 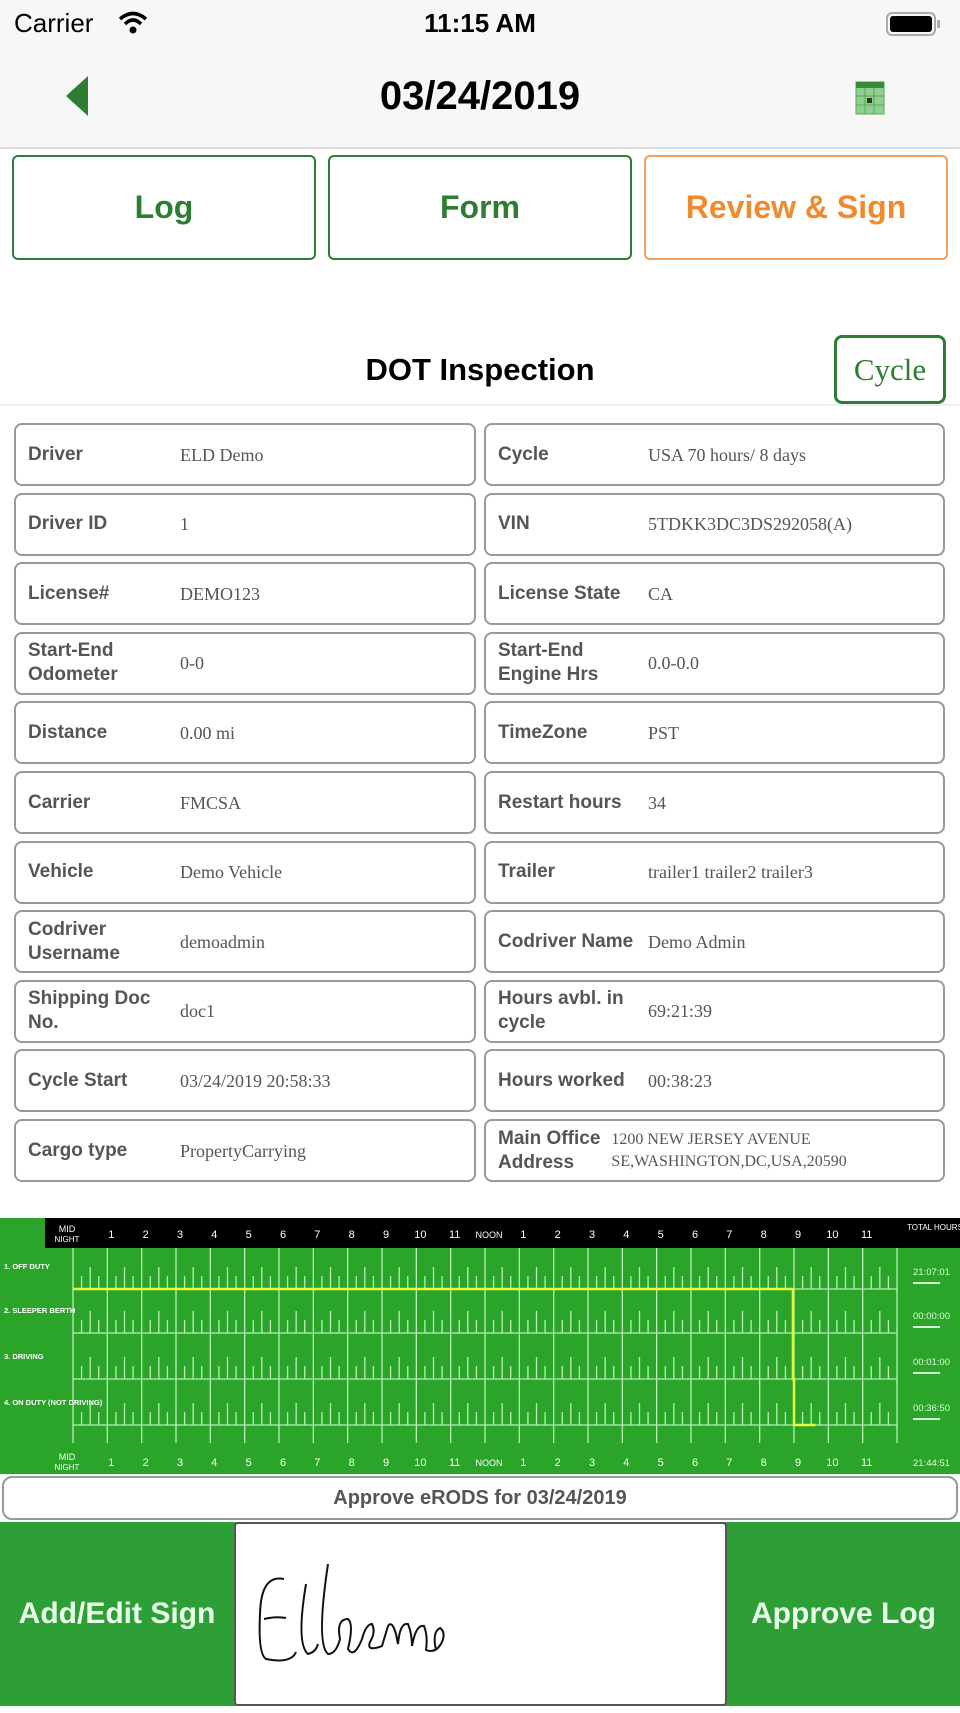 I want to click on field-codriver-name: Codriver Name Demo Admin, so click(x=714, y=942).